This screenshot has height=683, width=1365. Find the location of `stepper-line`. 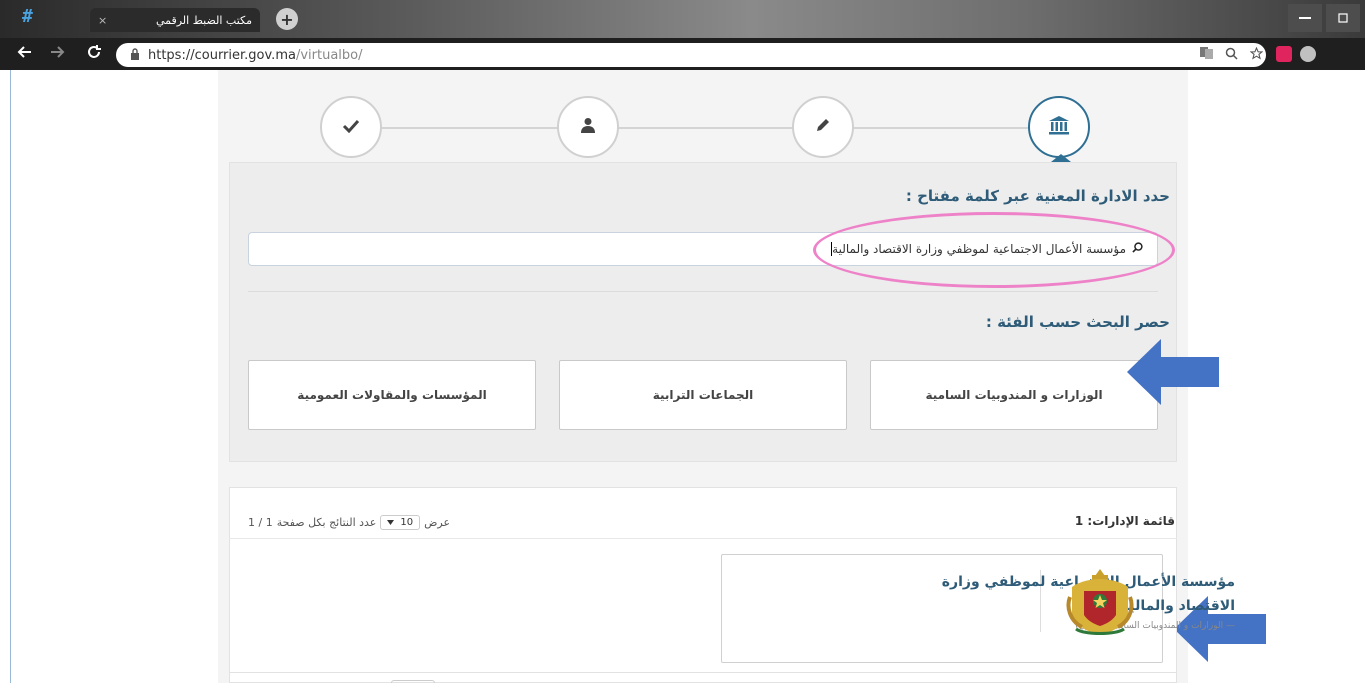

stepper-line is located at coordinates (720, 128).